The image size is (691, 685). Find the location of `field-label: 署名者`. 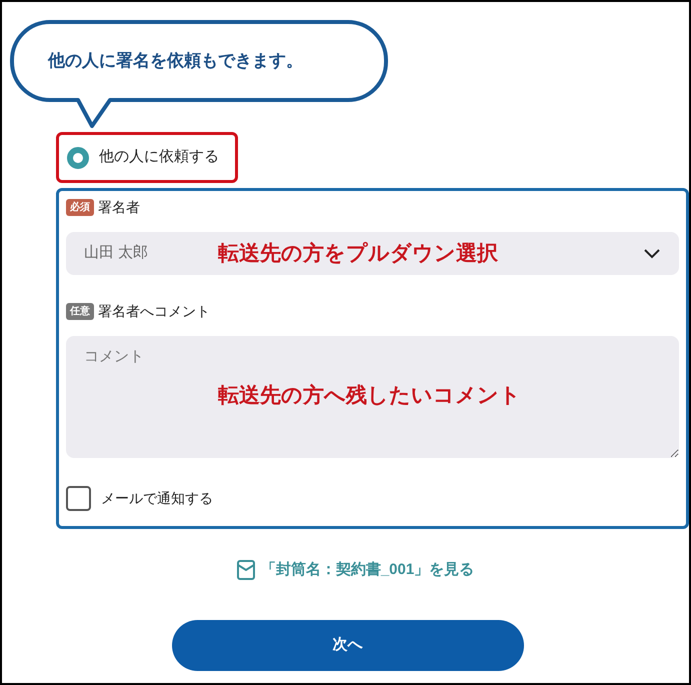

field-label: 署名者 is located at coordinates (119, 207).